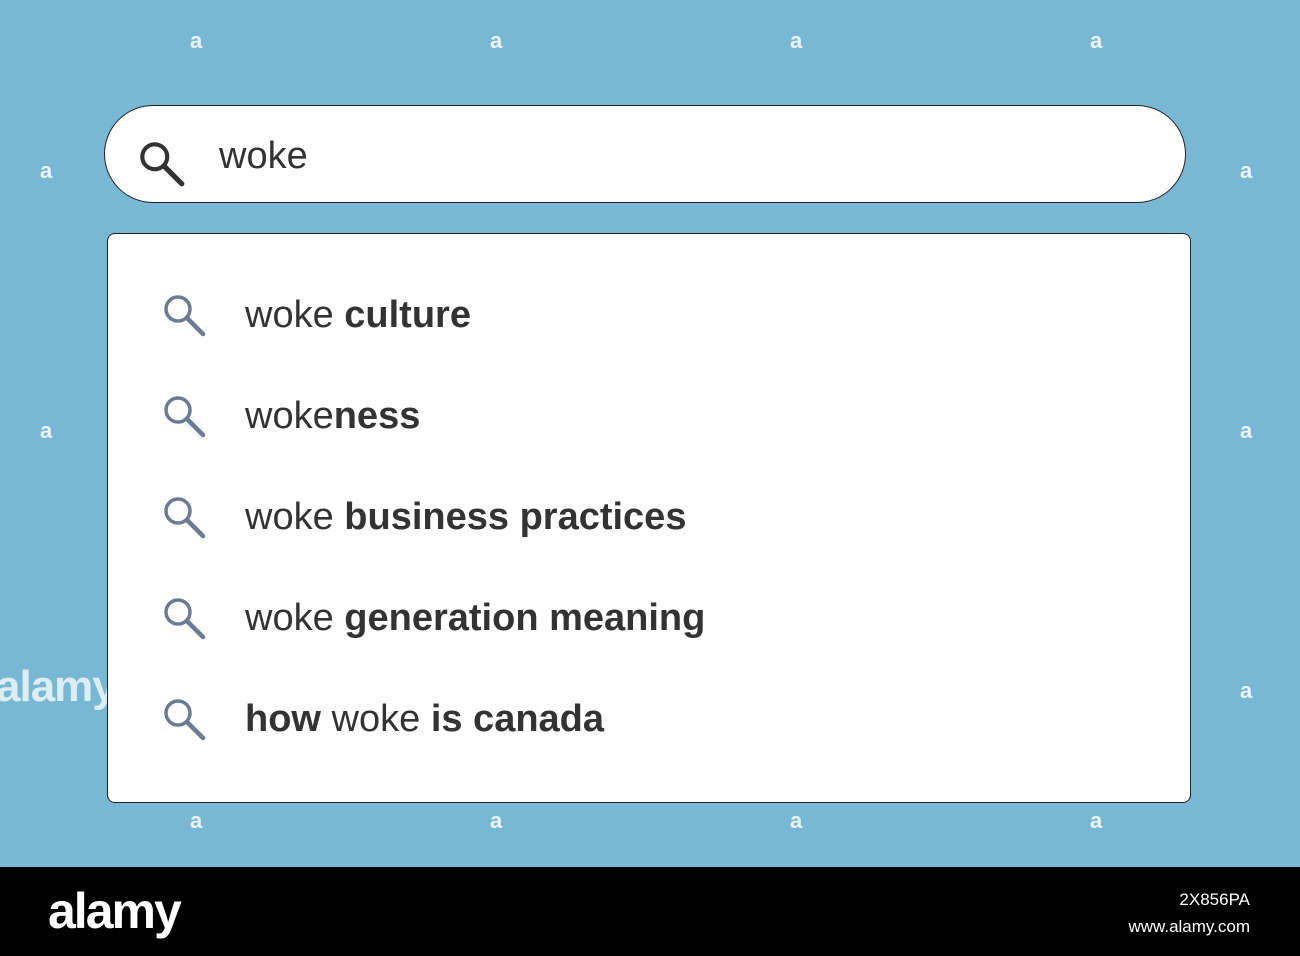 The image size is (1300, 956). Describe the element at coordinates (58, 686) in the screenshot. I see `watermark-side-logo: alamy` at that location.